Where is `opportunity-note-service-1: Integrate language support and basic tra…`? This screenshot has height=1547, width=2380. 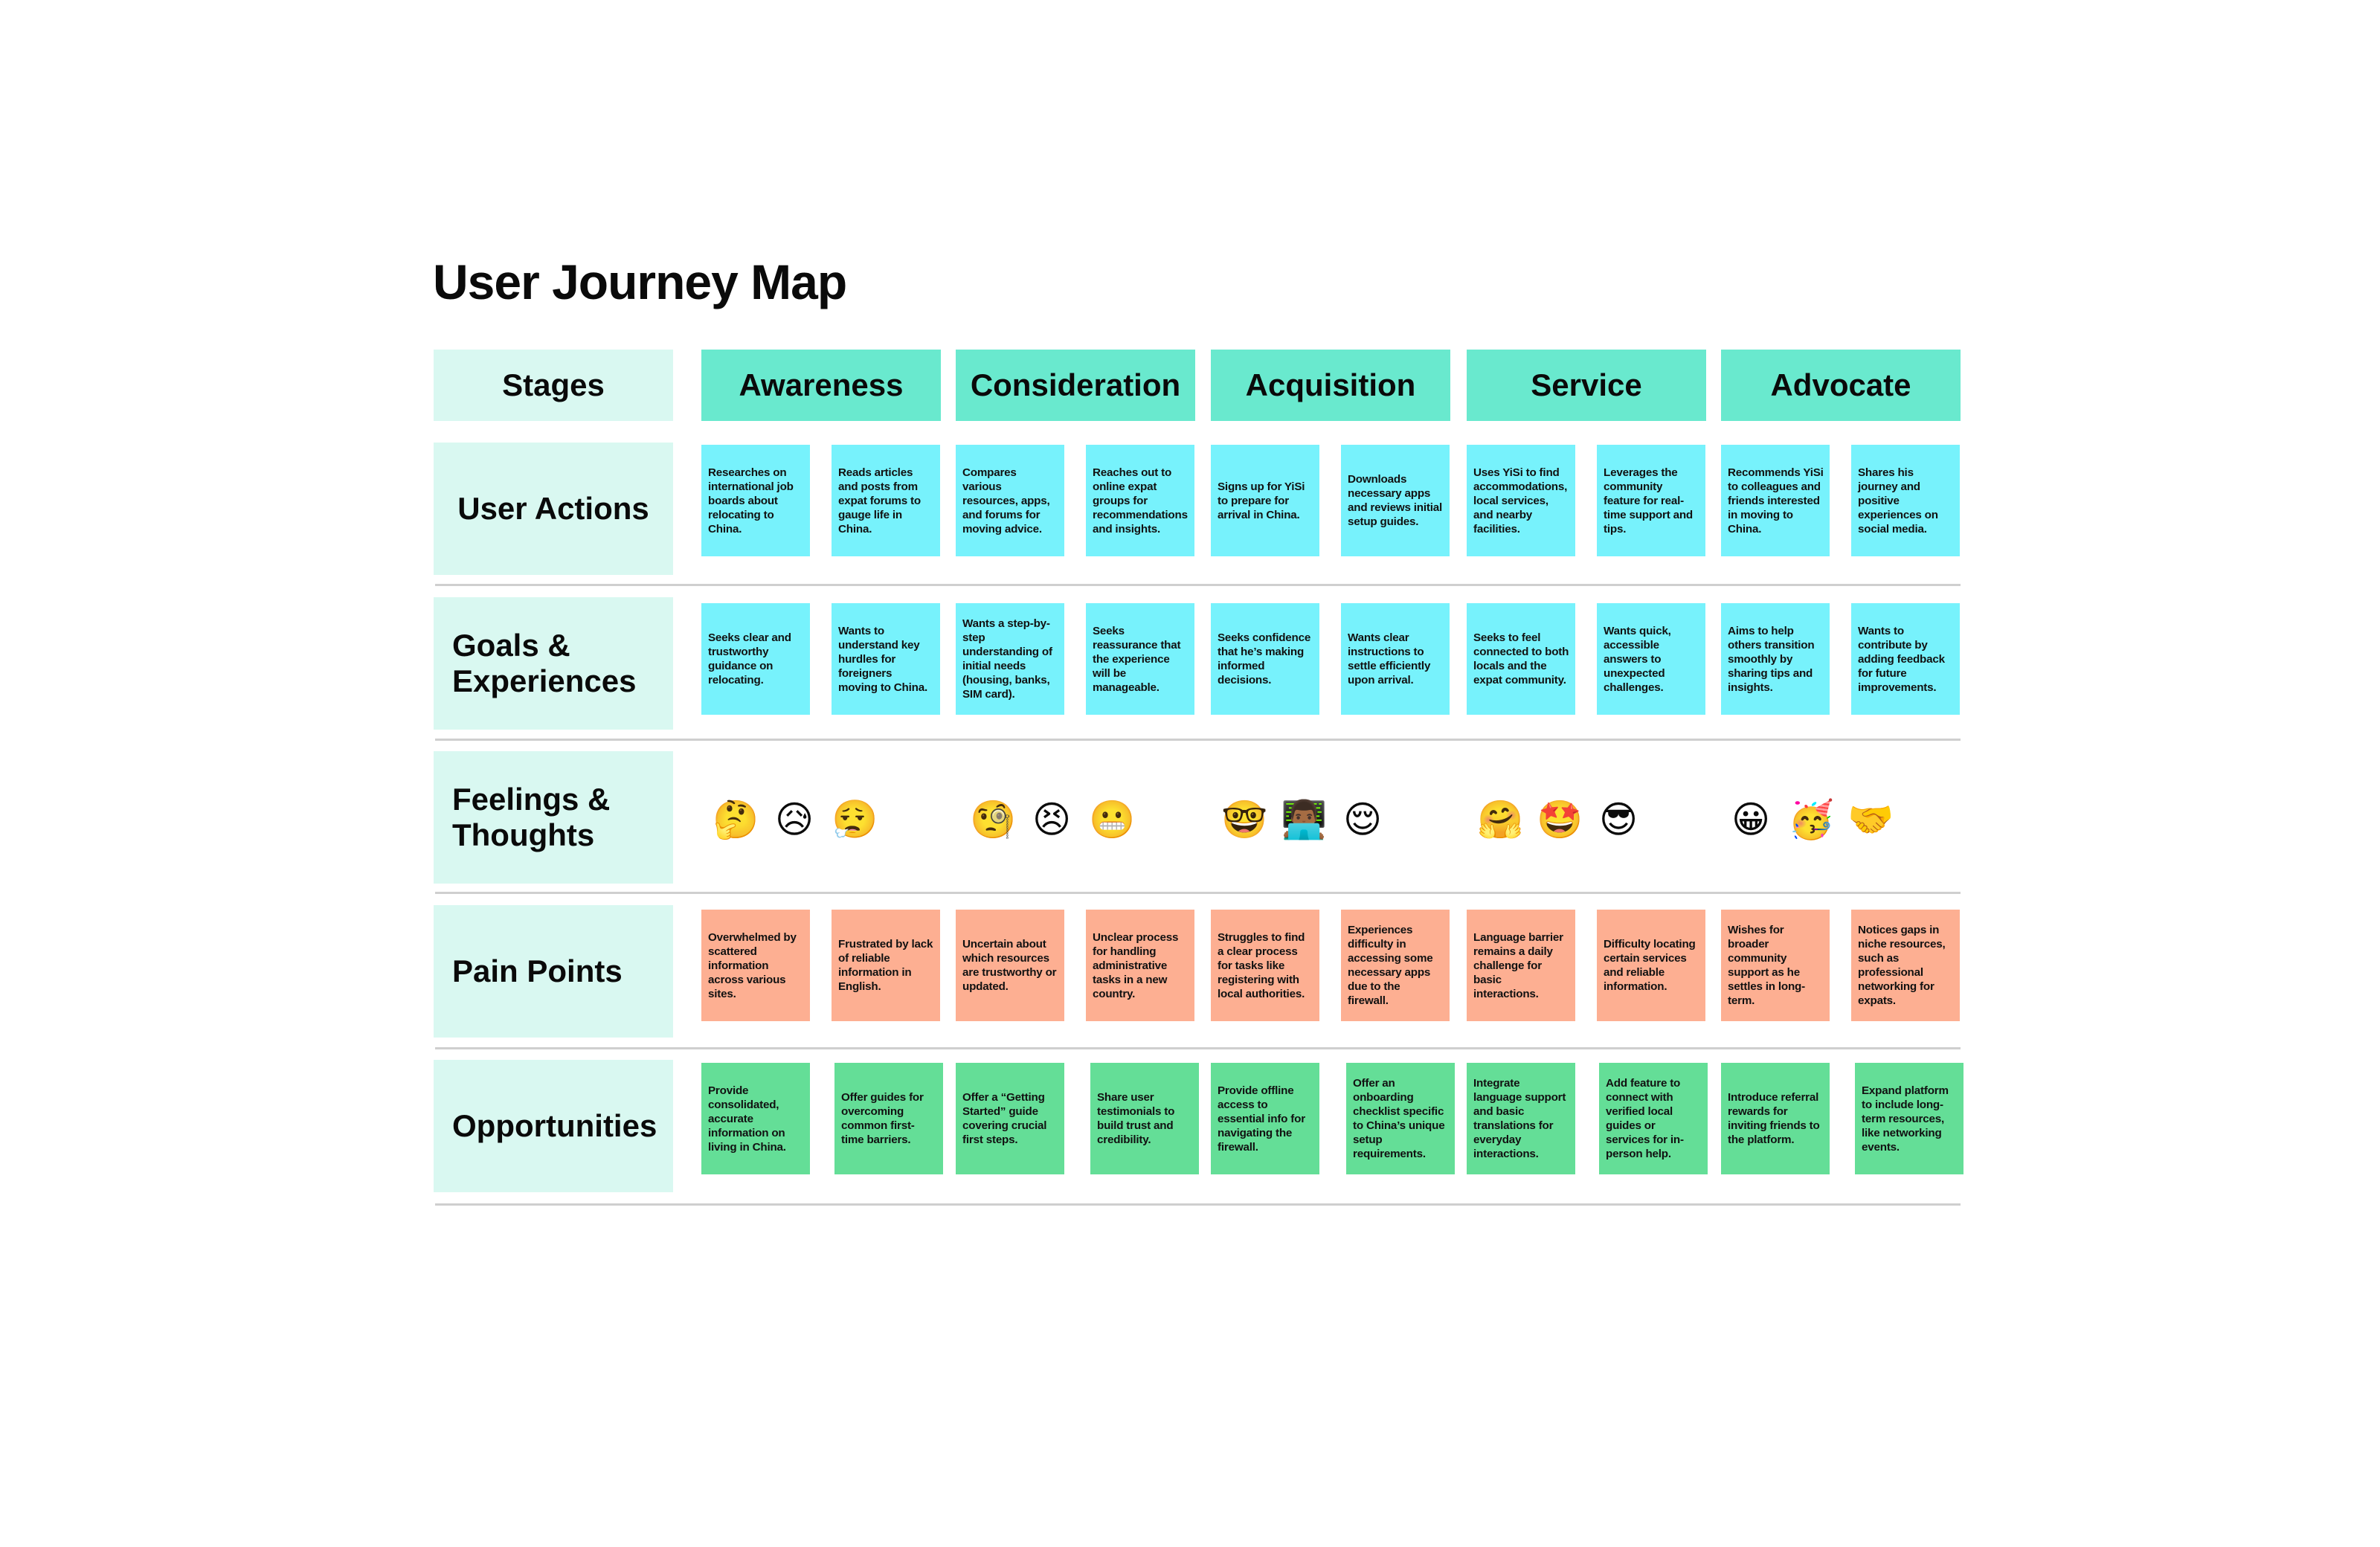 opportunity-note-service-1: Integrate language support and basic tra… is located at coordinates (1521, 1118).